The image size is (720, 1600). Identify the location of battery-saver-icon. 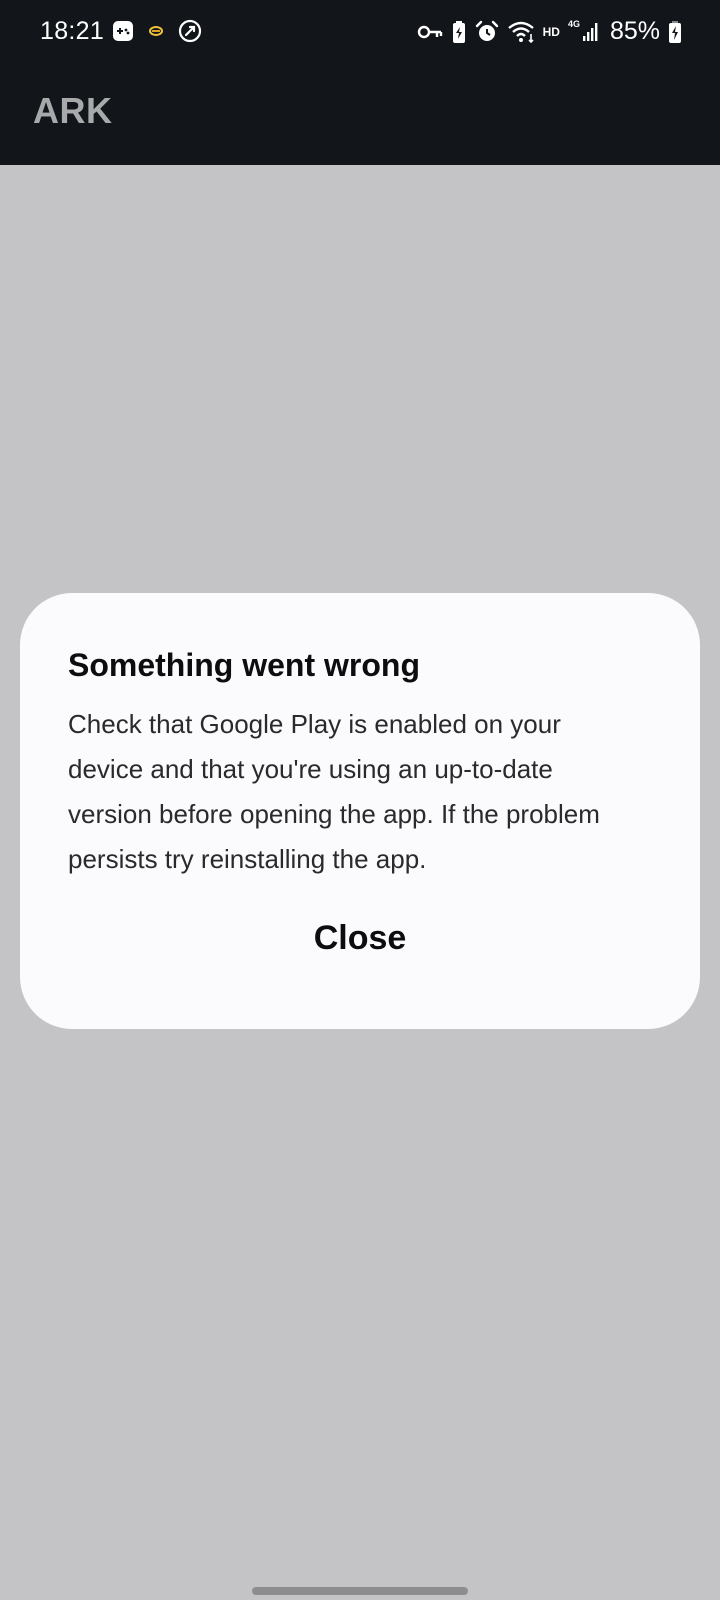
(459, 32).